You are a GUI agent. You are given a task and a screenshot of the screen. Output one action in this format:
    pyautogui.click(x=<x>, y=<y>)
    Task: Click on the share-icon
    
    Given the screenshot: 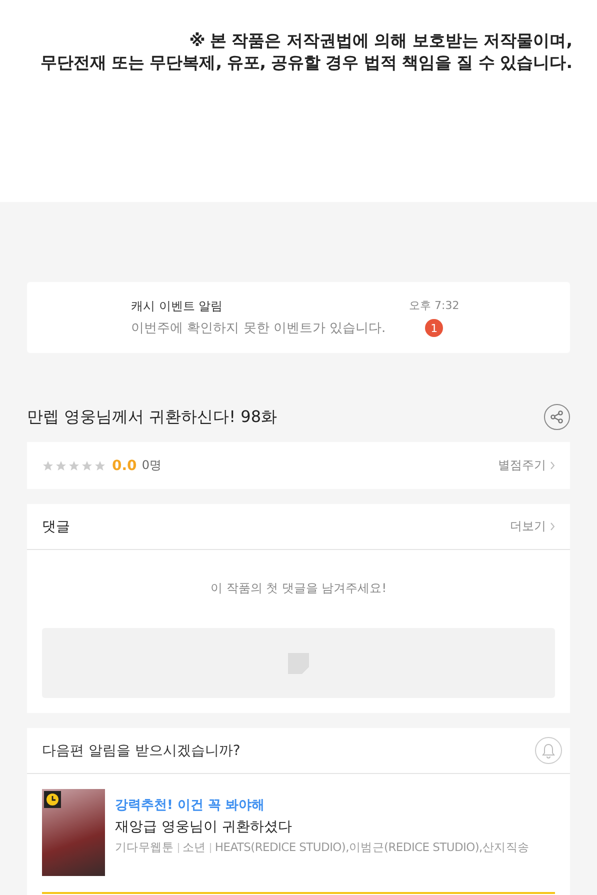 What is the action you would take?
    pyautogui.click(x=557, y=417)
    